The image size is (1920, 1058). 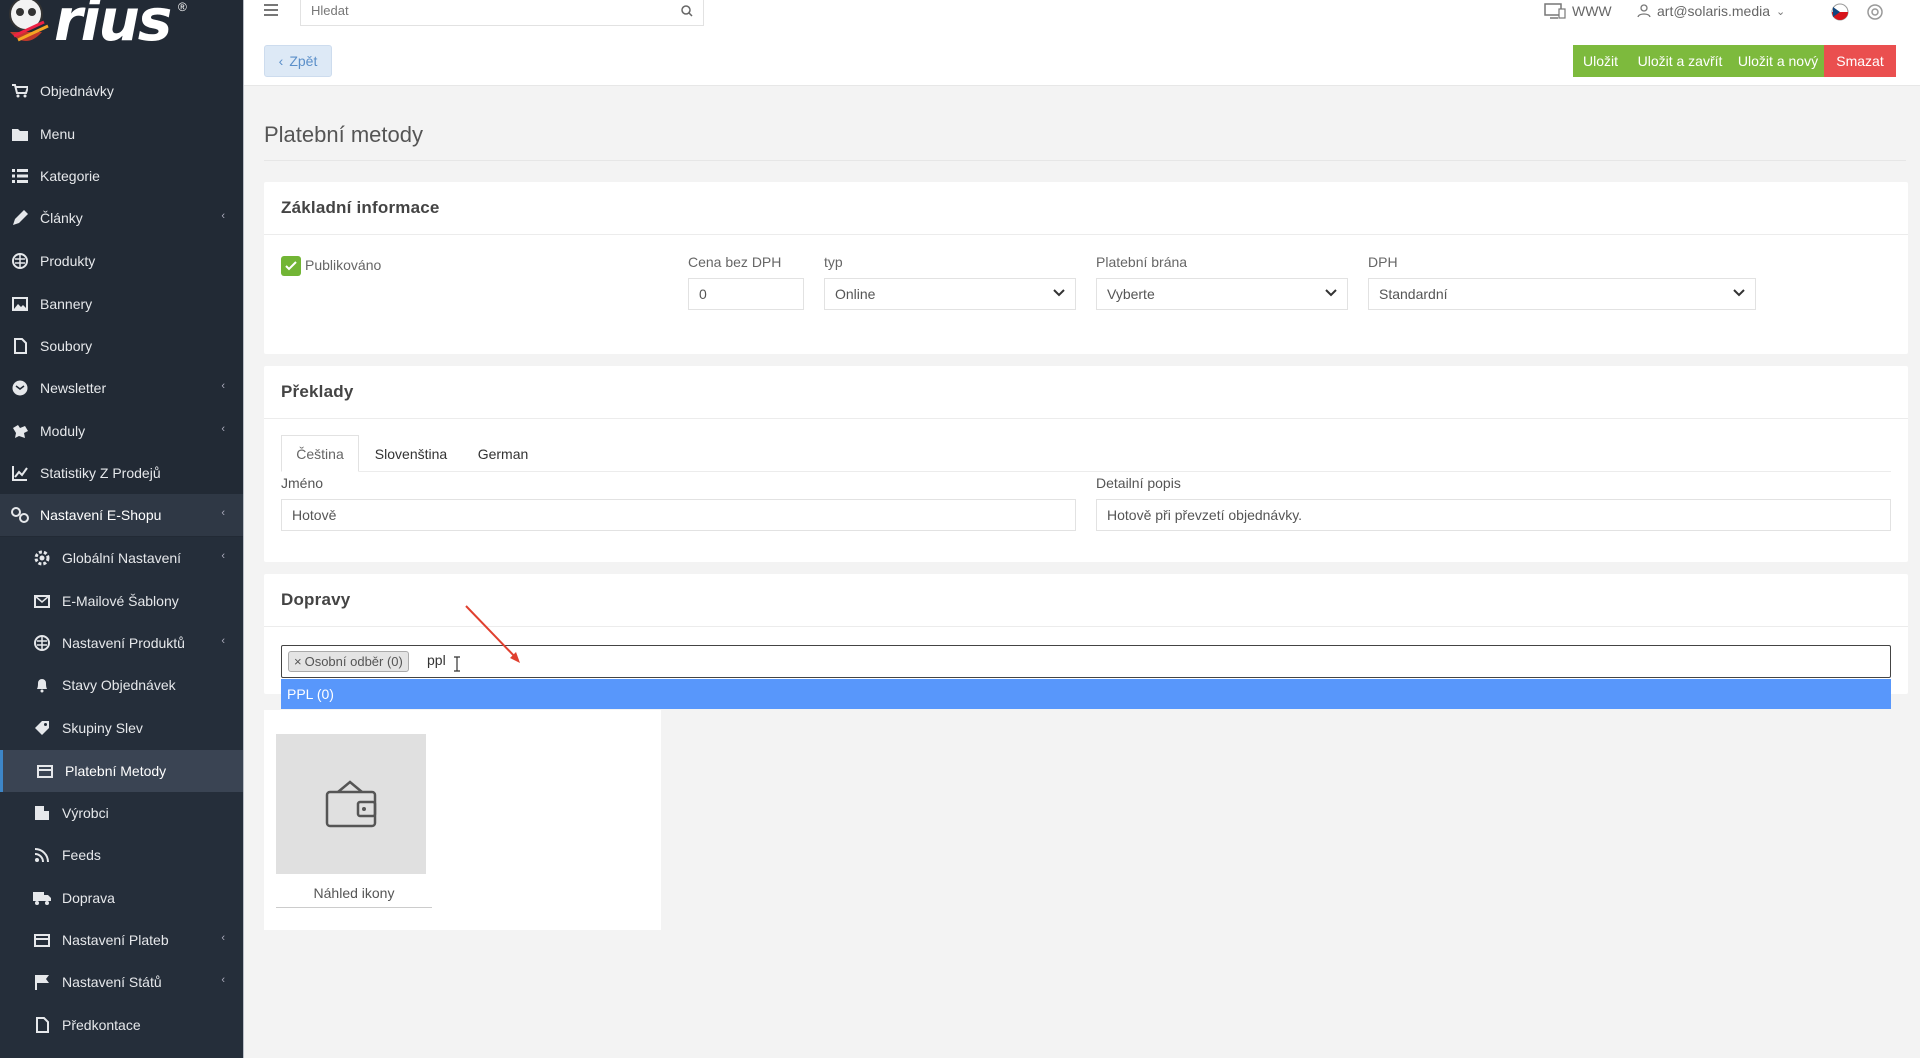 I want to click on sidebar-item-statistics: Statistiky Z Prodejů, so click(x=121, y=473).